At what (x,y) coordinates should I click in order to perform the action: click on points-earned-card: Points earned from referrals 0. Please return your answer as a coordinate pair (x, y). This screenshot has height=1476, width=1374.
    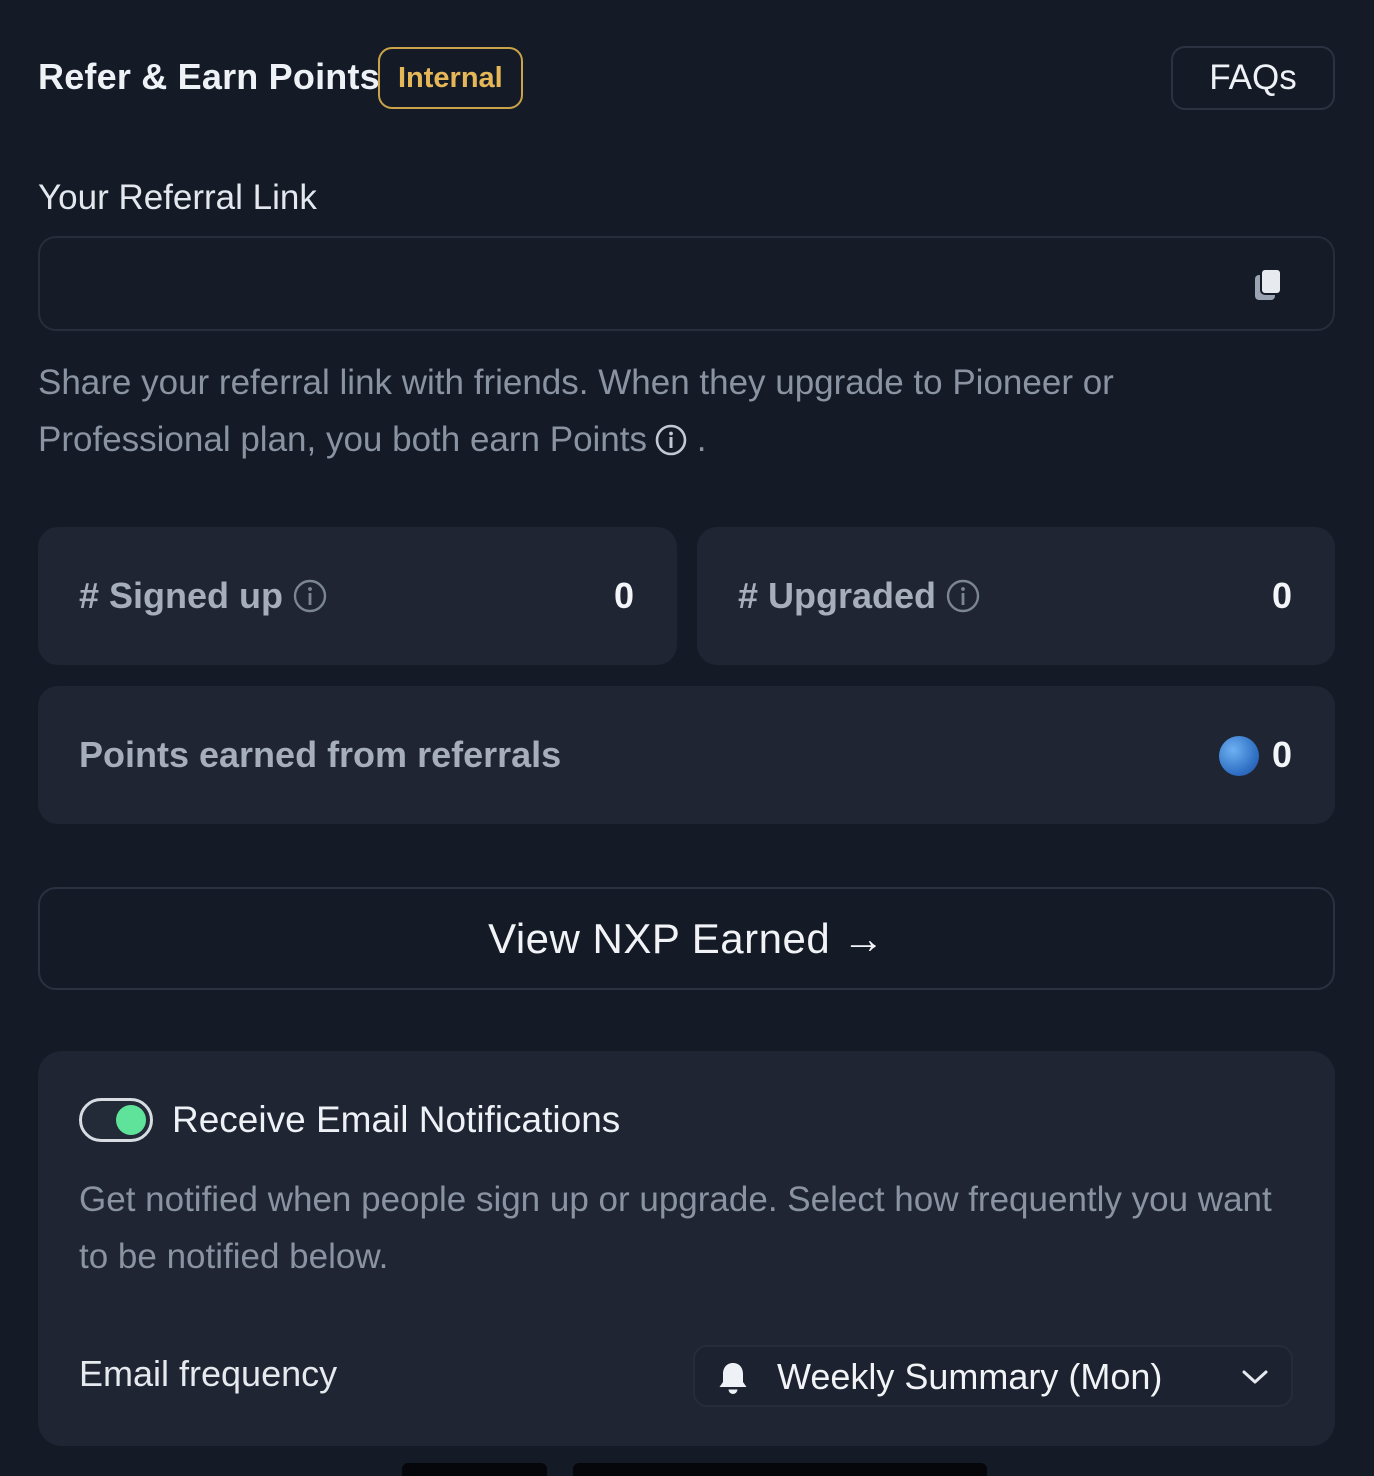
    Looking at the image, I should click on (686, 755).